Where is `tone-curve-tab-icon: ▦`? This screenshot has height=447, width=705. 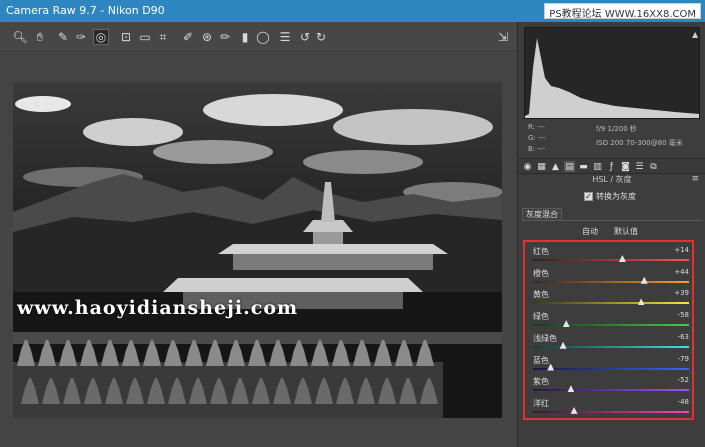 tone-curve-tab-icon: ▦ is located at coordinates (541, 166).